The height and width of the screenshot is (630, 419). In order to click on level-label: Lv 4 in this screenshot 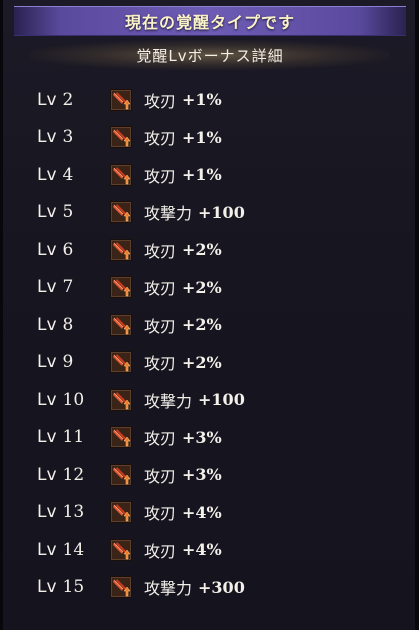, I will do `click(69, 175)`.